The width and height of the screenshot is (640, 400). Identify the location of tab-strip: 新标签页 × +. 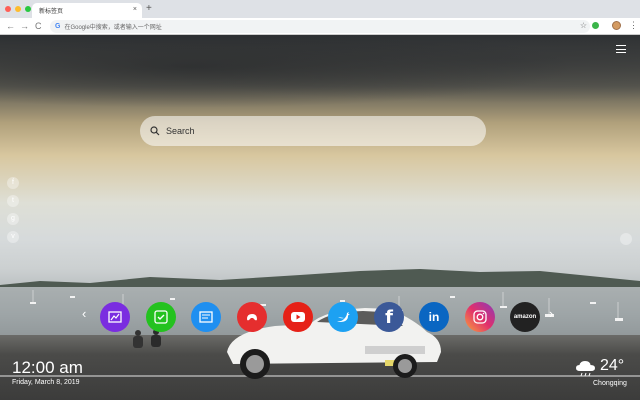
(320, 9).